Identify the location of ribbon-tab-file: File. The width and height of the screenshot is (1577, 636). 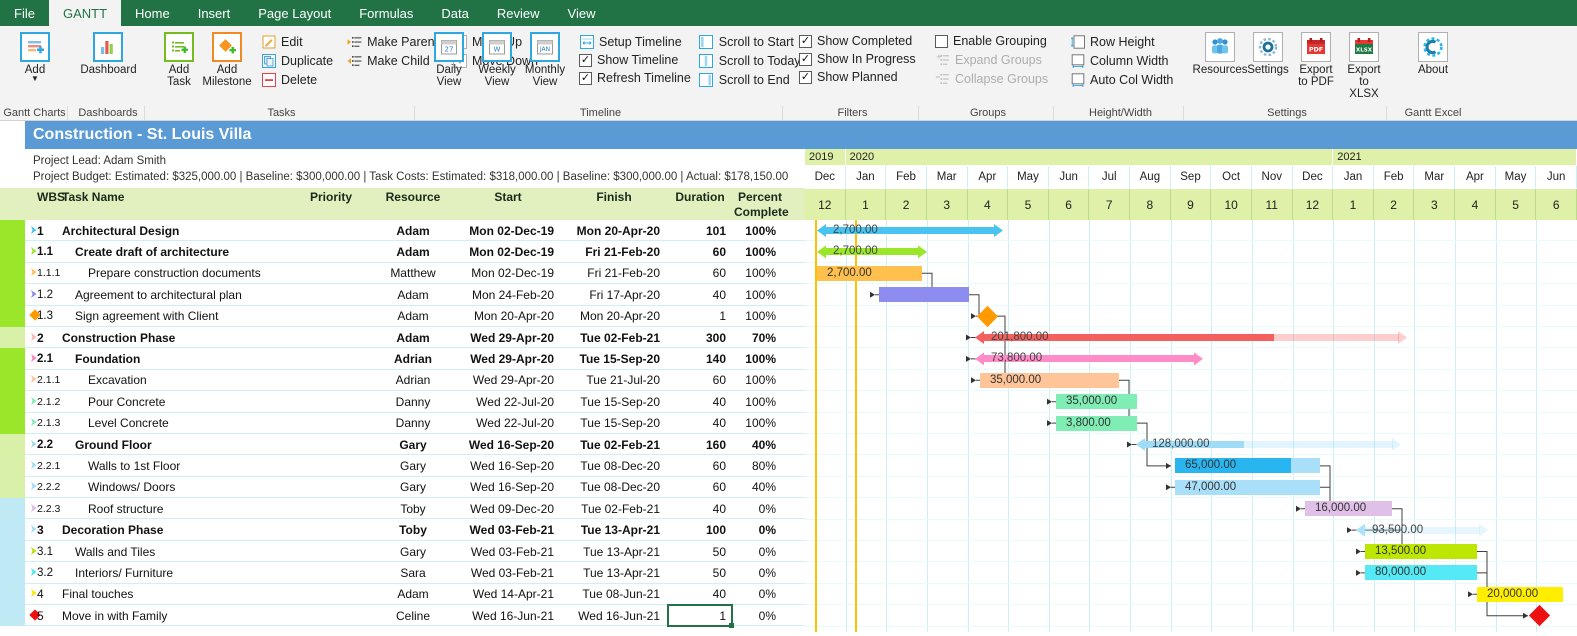
(24, 13).